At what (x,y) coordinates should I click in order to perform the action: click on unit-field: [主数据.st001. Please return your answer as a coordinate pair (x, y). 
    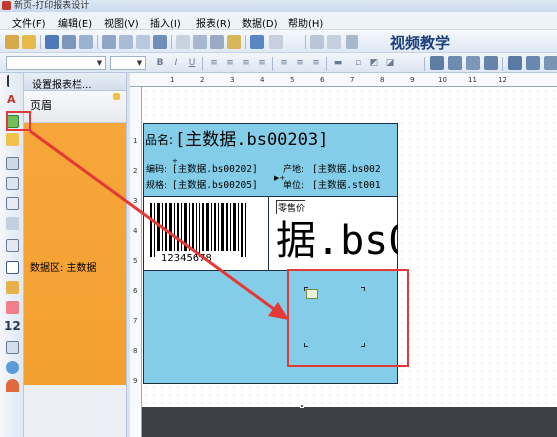
    Looking at the image, I should click on (355, 184).